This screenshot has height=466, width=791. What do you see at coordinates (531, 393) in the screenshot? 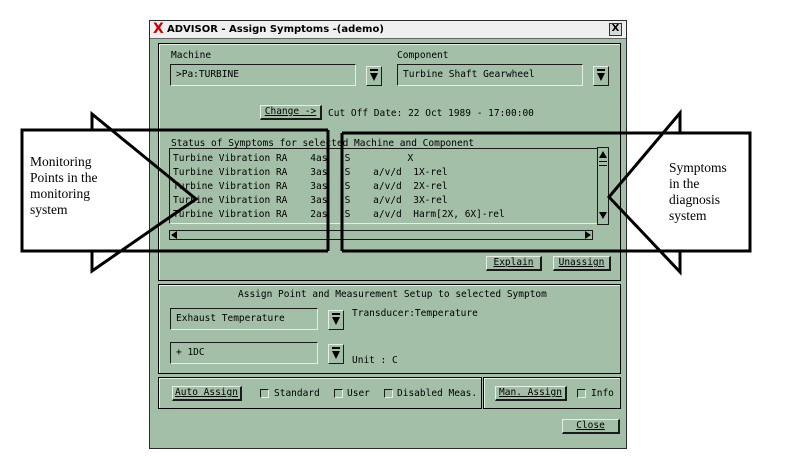
I see `man-assign-button: Man. Assign` at bounding box center [531, 393].